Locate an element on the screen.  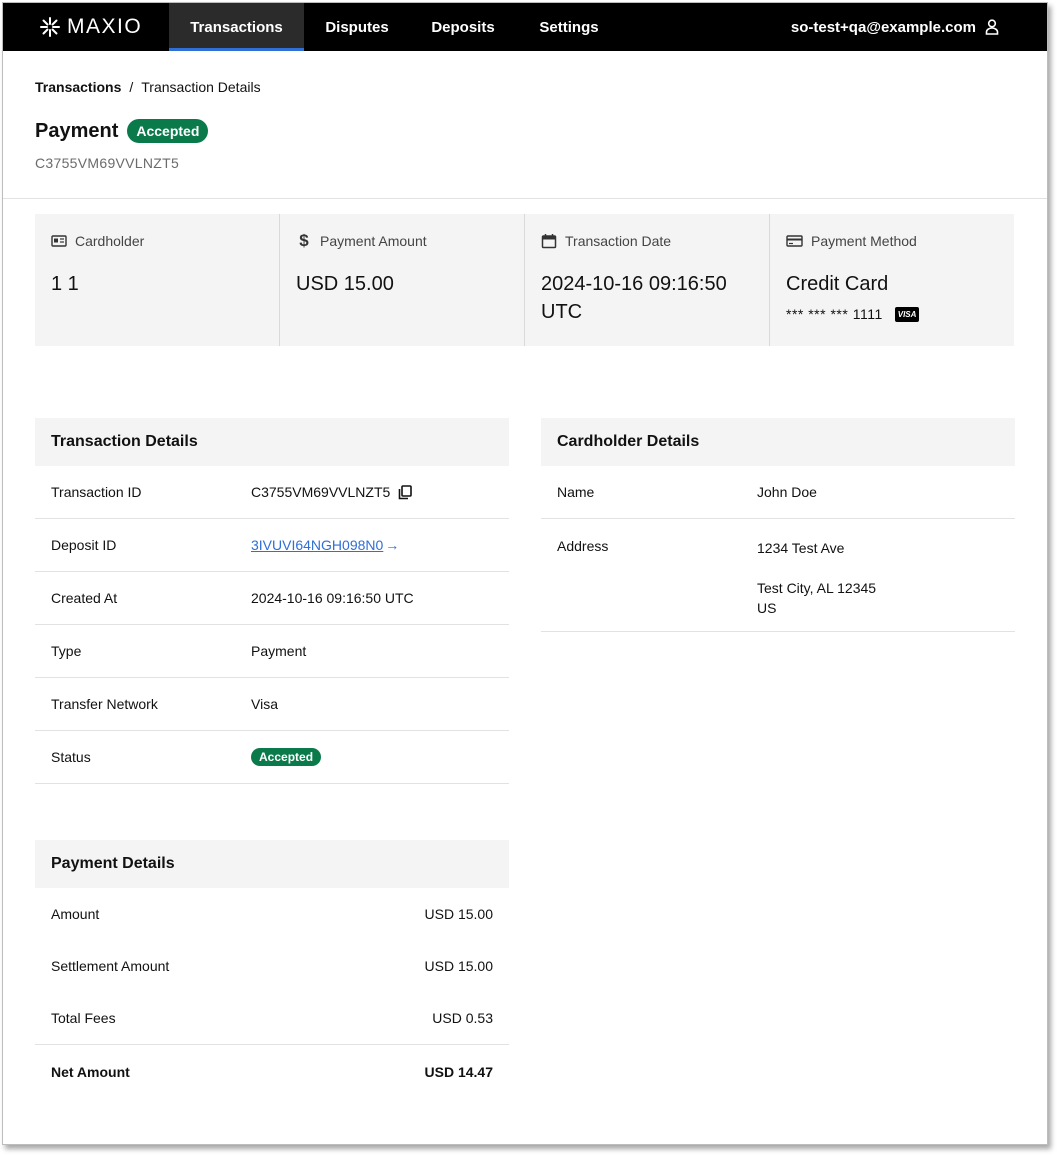
tab-label: Settings is located at coordinates (569, 27).